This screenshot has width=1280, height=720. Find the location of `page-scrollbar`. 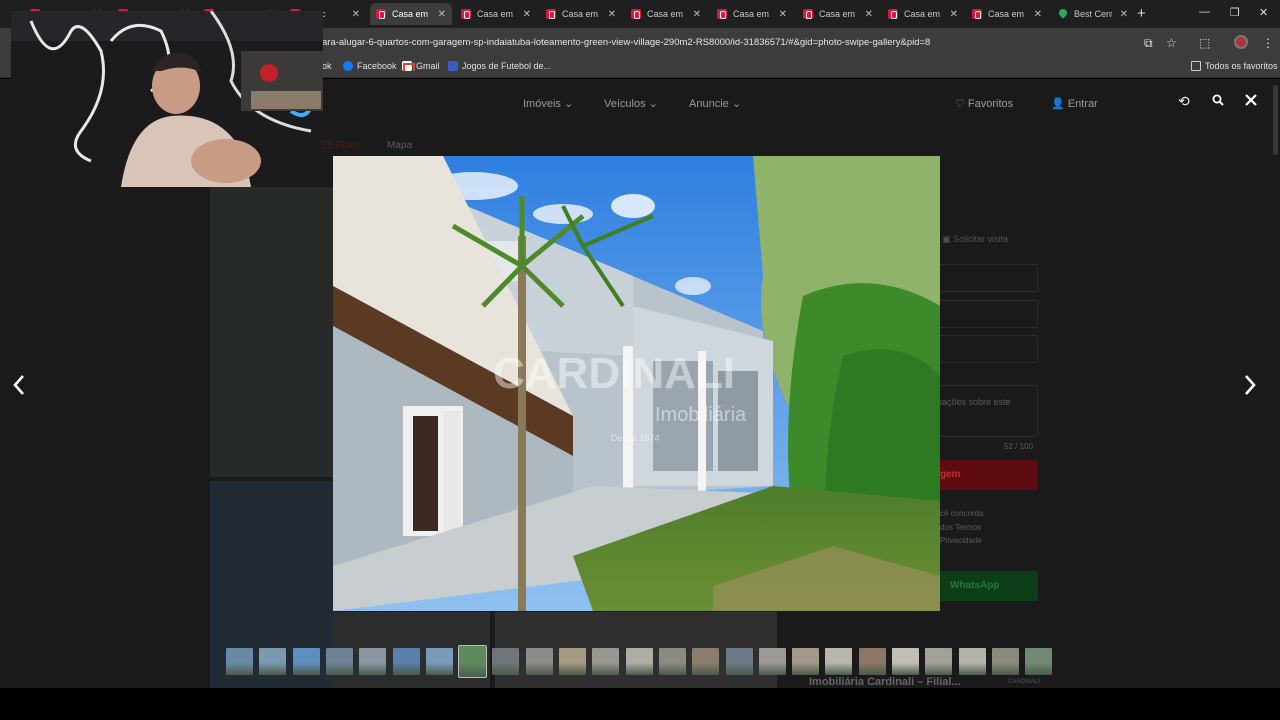

page-scrollbar is located at coordinates (1275, 120).